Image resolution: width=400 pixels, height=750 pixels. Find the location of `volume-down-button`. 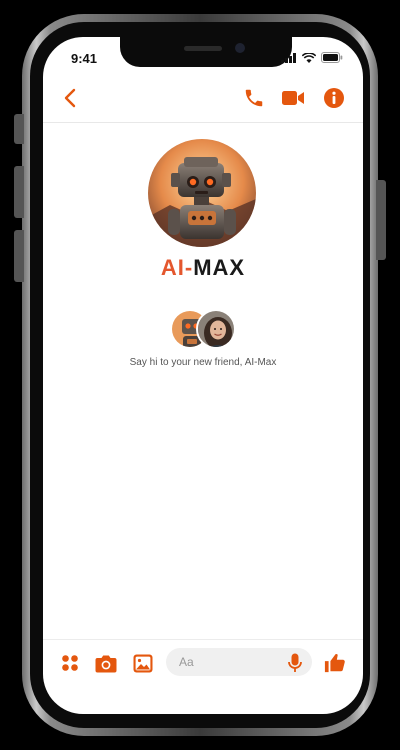

volume-down-button is located at coordinates (19, 256).